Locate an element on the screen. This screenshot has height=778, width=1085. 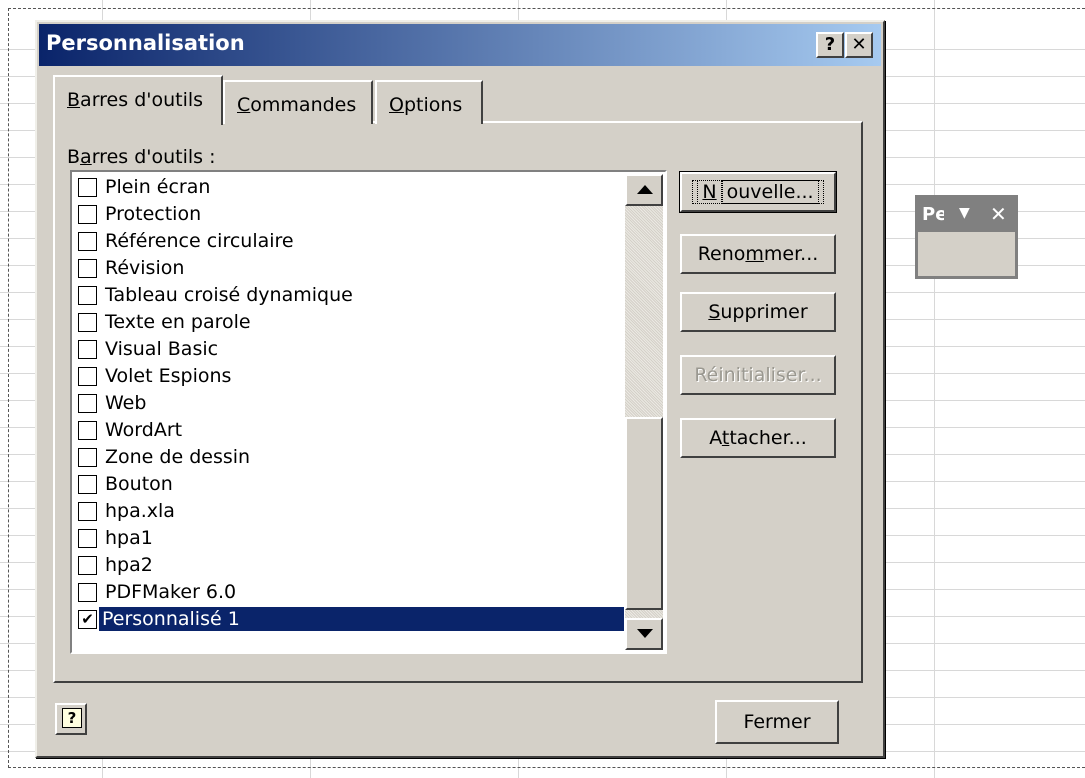
scroll-up-button is located at coordinates (644, 190).